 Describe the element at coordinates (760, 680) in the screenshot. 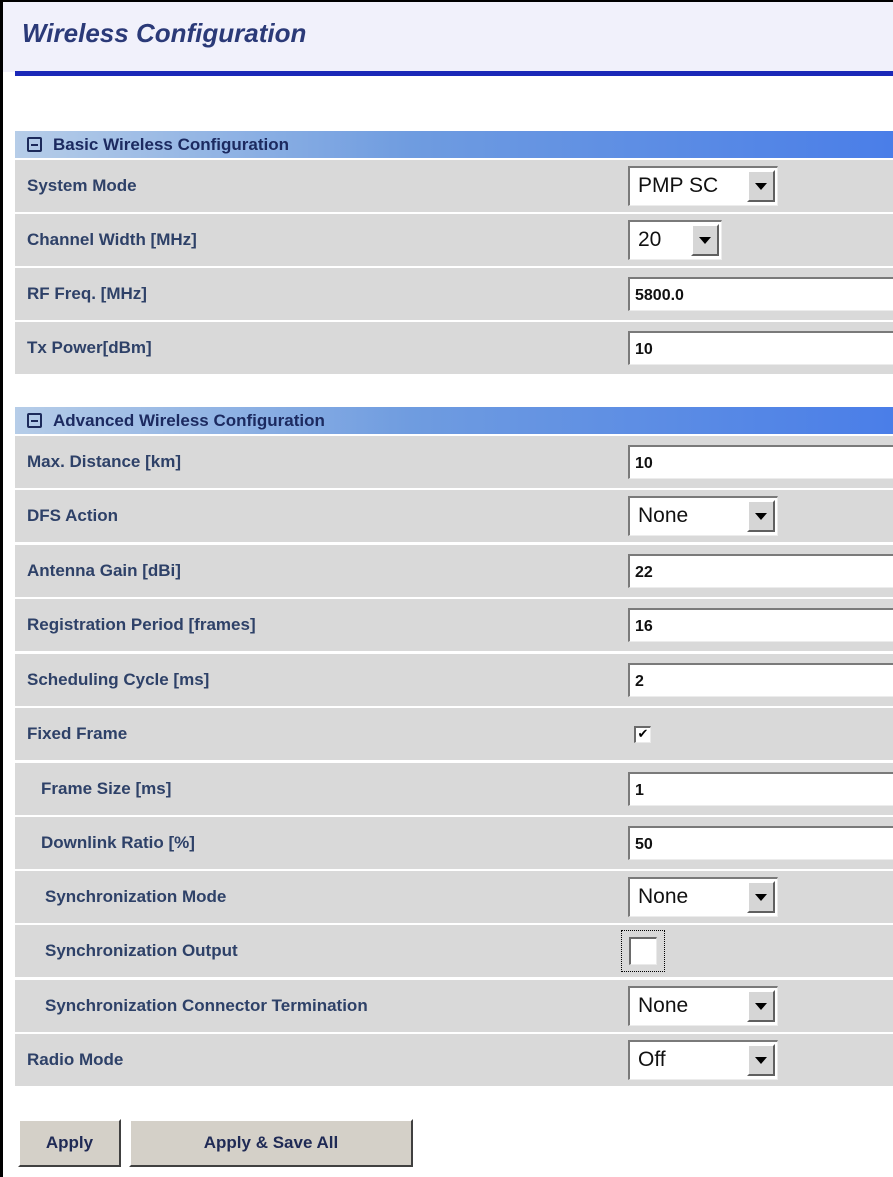

I see `scheduling-cycle-input: 2` at that location.